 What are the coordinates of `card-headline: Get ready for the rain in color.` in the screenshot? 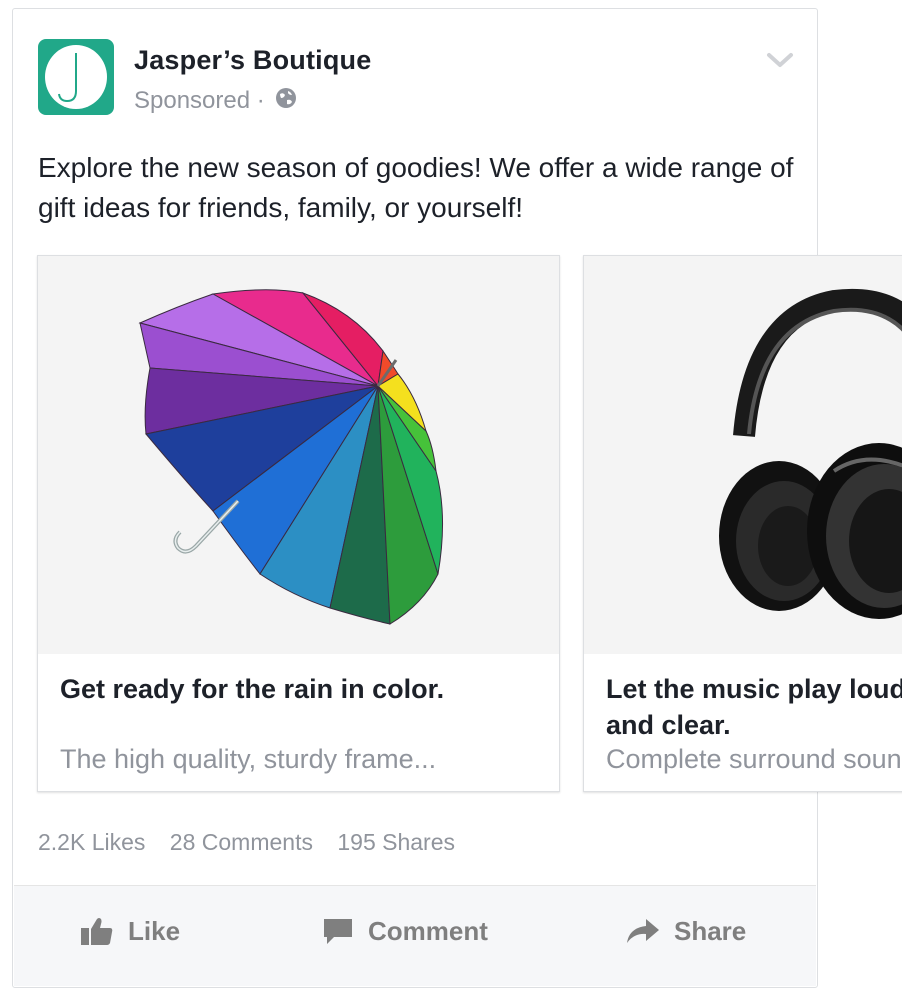 It's located at (252, 689).